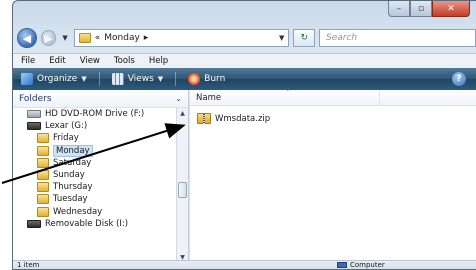 This screenshot has height=270, width=476. Describe the element at coordinates (182, 113) in the screenshot. I see `scroll-up-icon: ▲` at that location.